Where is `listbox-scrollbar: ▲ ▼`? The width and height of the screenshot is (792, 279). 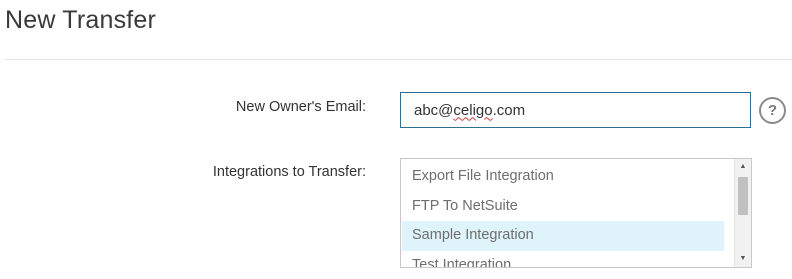 listbox-scrollbar: ▲ ▼ is located at coordinates (742, 213).